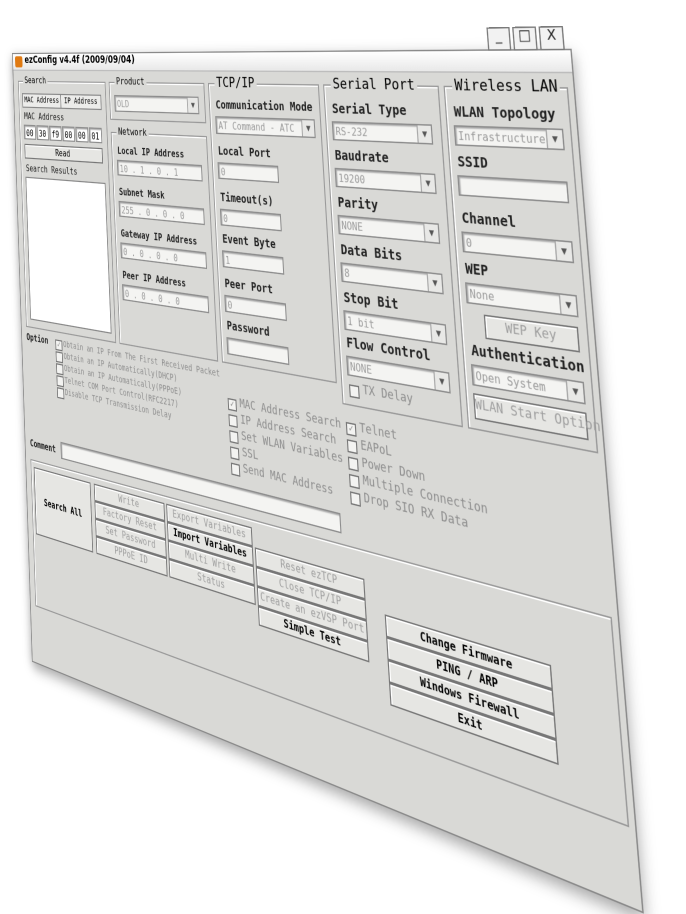 Image resolution: width=686 pixels, height=914 pixels. Describe the element at coordinates (360, 323) in the screenshot. I see `stop-bit-value: 1 bit` at that location.